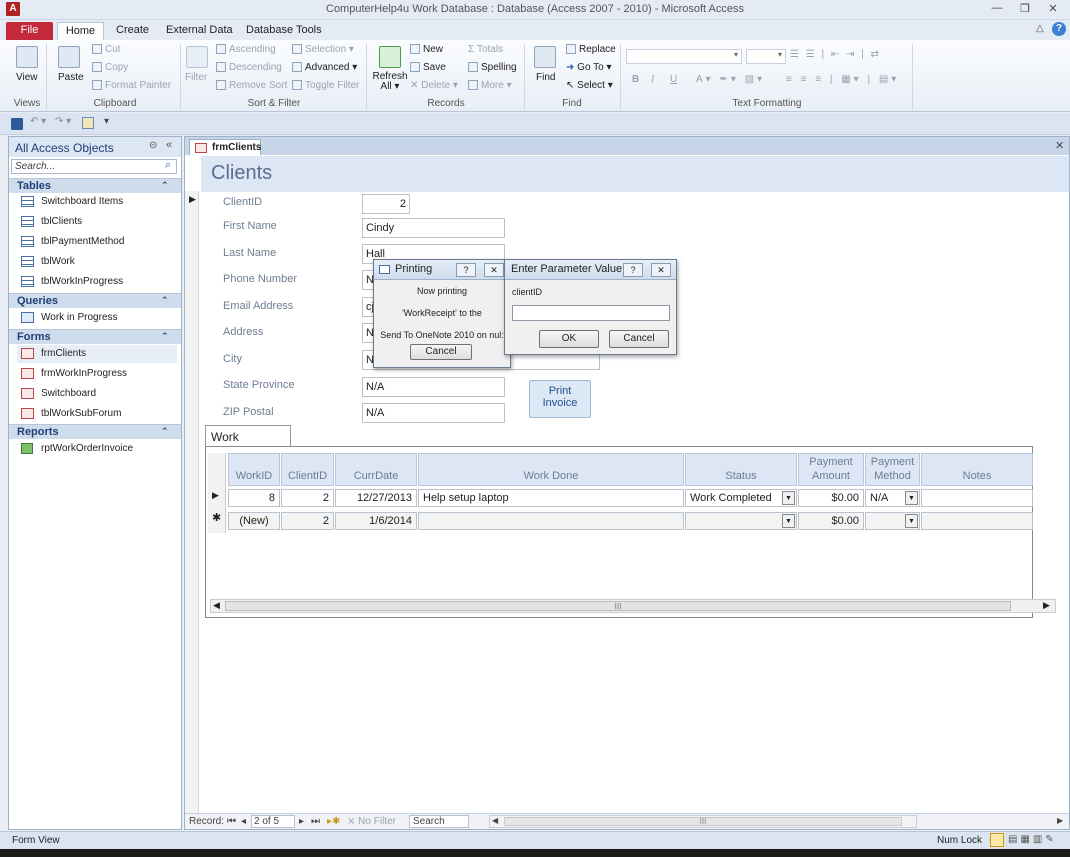 The height and width of the screenshot is (857, 1070). I want to click on record-selector: ▶, so click(192, 502).